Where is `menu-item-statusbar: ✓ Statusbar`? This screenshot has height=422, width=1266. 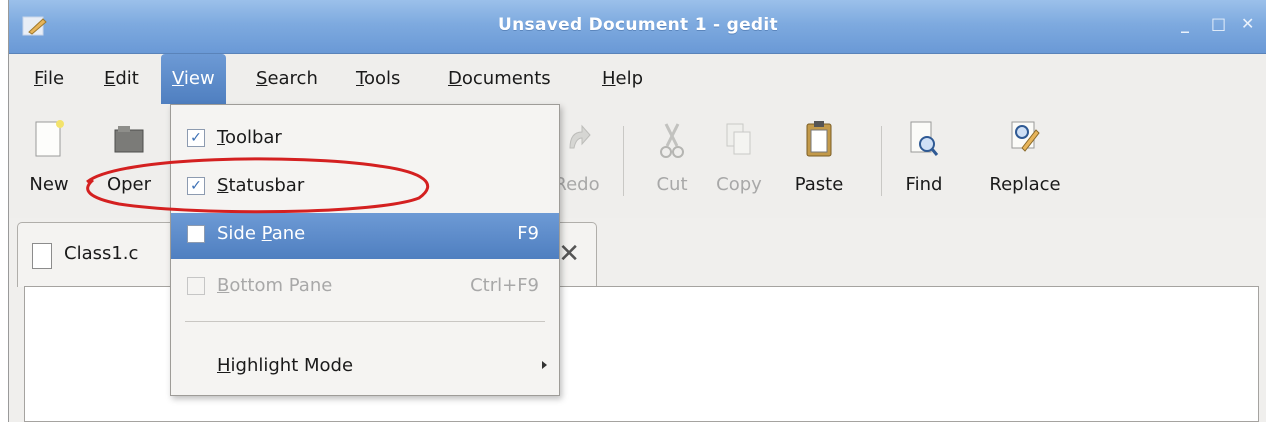 menu-item-statusbar: ✓ Statusbar is located at coordinates (365, 187).